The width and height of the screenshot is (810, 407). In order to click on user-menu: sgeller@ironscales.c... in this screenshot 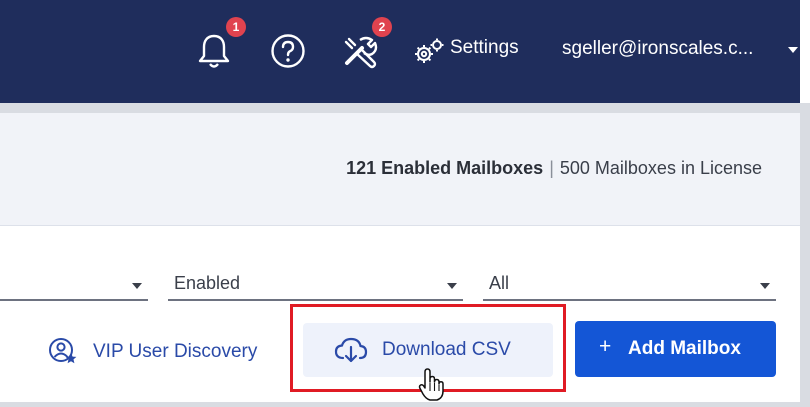, I will do `click(657, 49)`.